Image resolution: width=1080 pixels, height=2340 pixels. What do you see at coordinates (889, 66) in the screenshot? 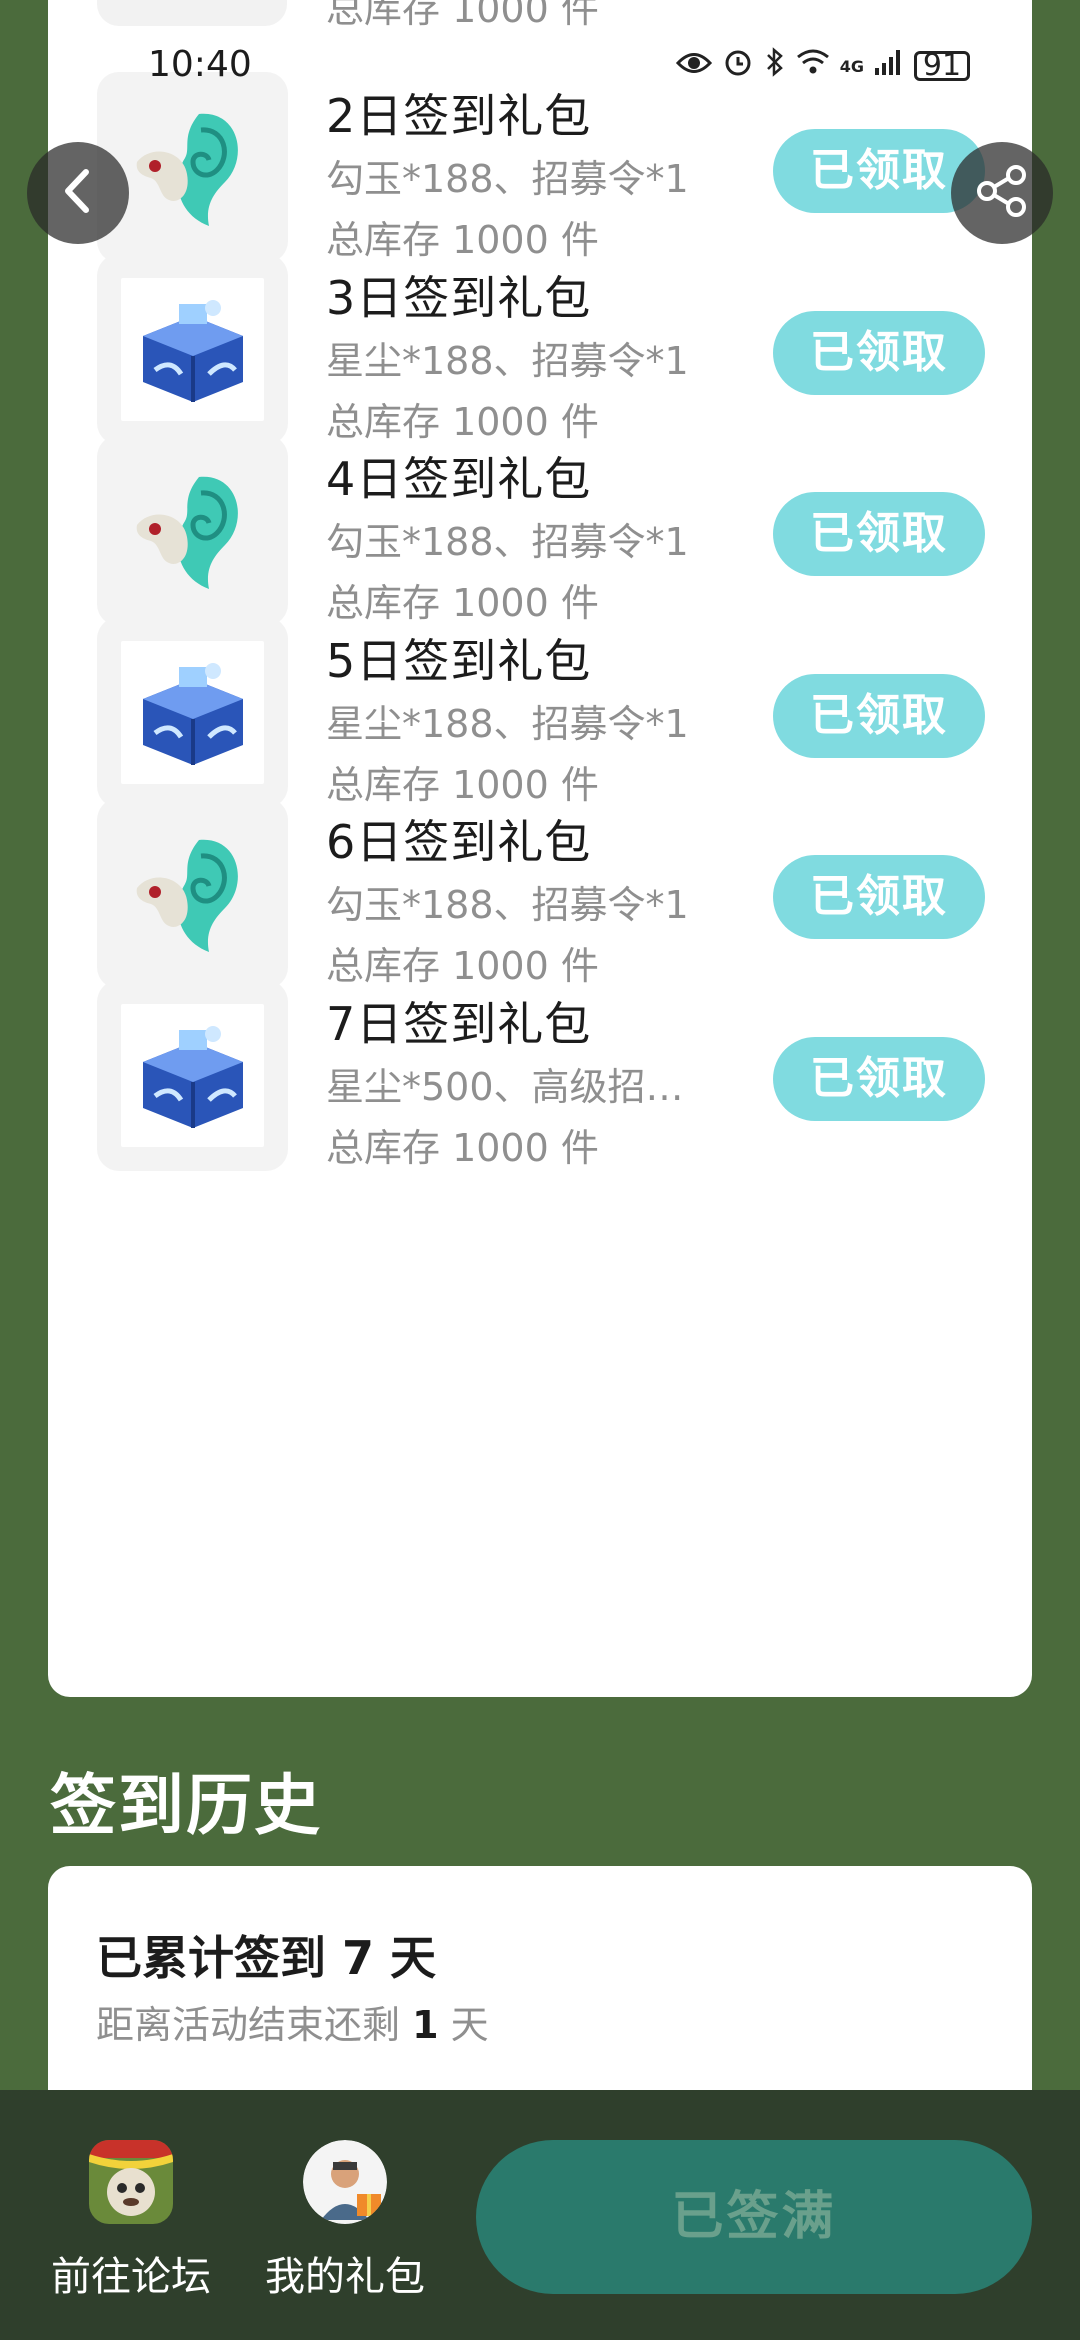
I see `signal-icon` at bounding box center [889, 66].